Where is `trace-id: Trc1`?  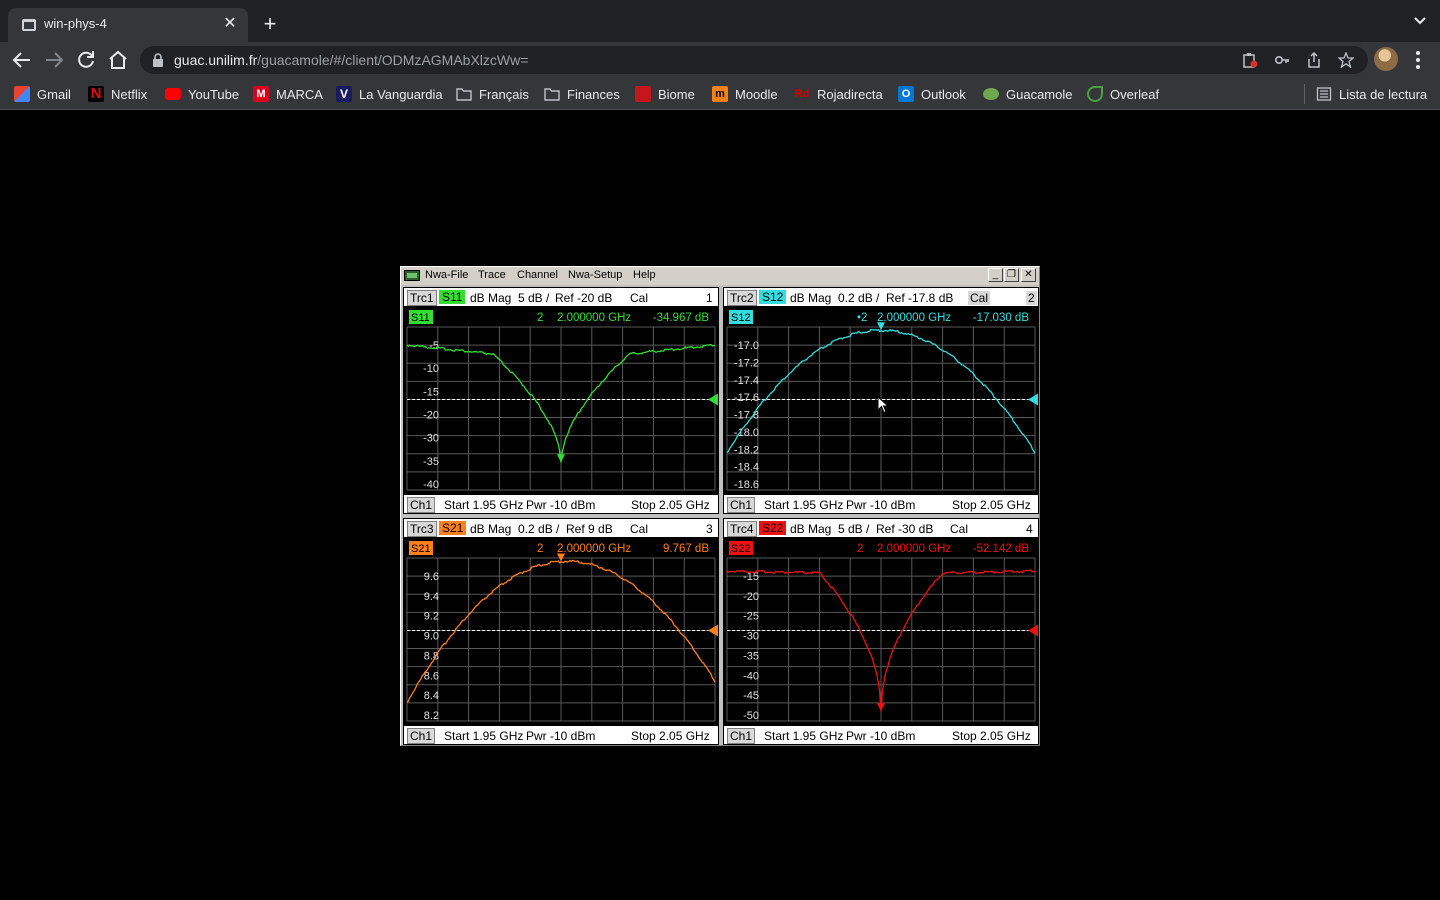 trace-id: Trc1 is located at coordinates (422, 298).